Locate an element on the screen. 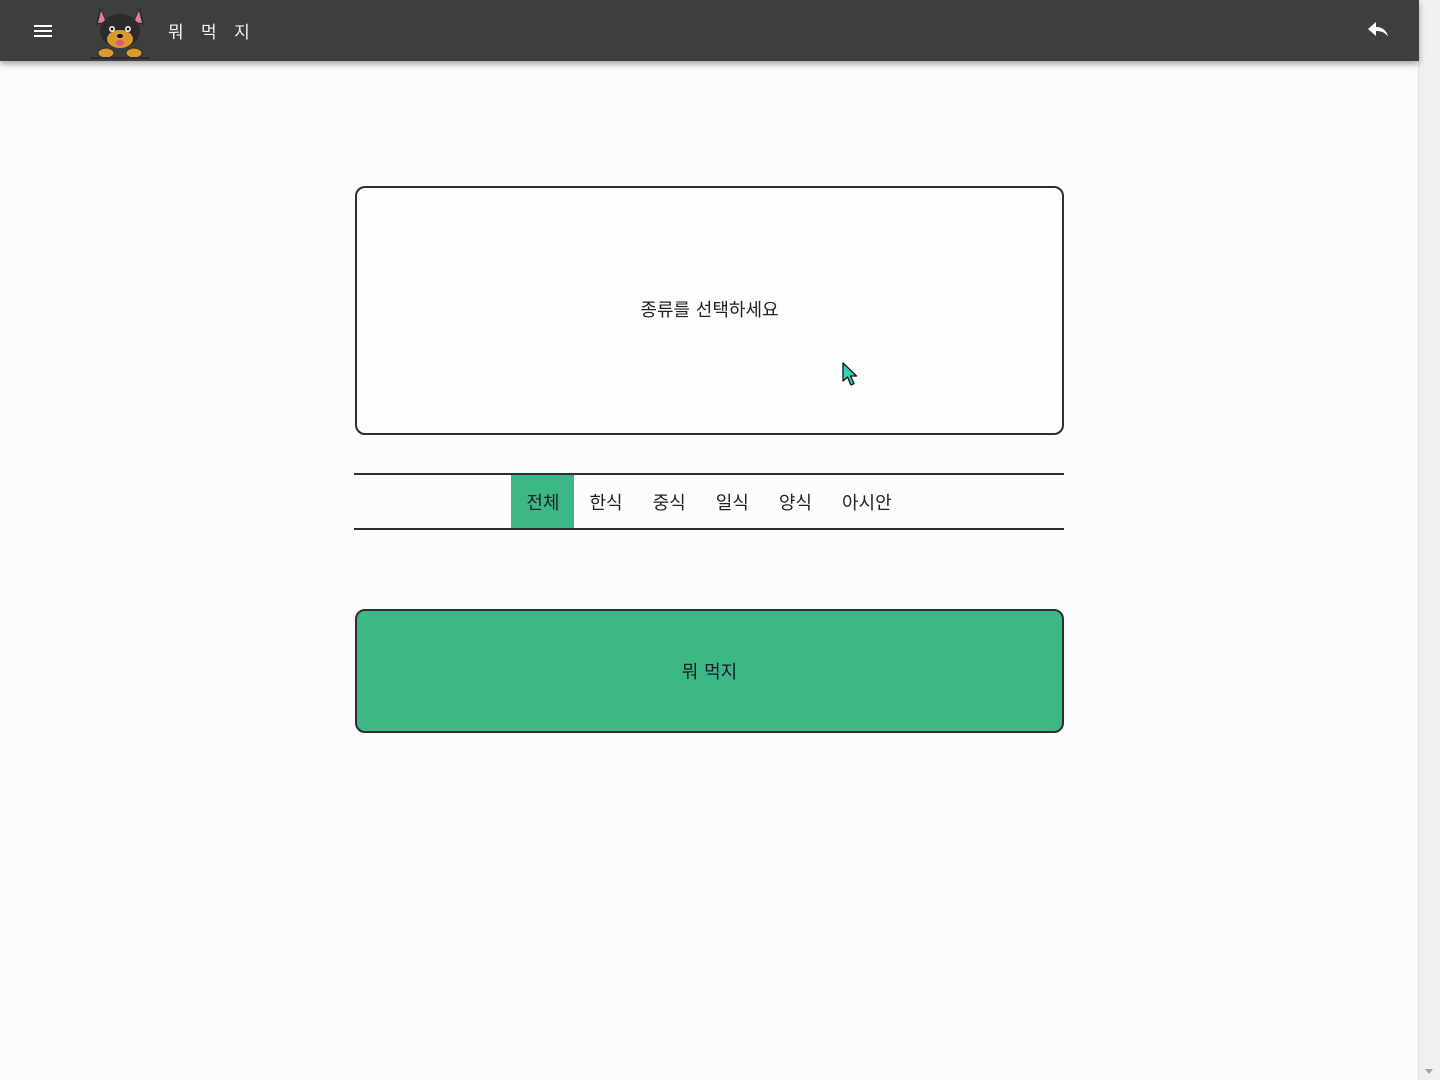 The width and height of the screenshot is (1440, 1080). tab-asian: 아시안 is located at coordinates (867, 501).